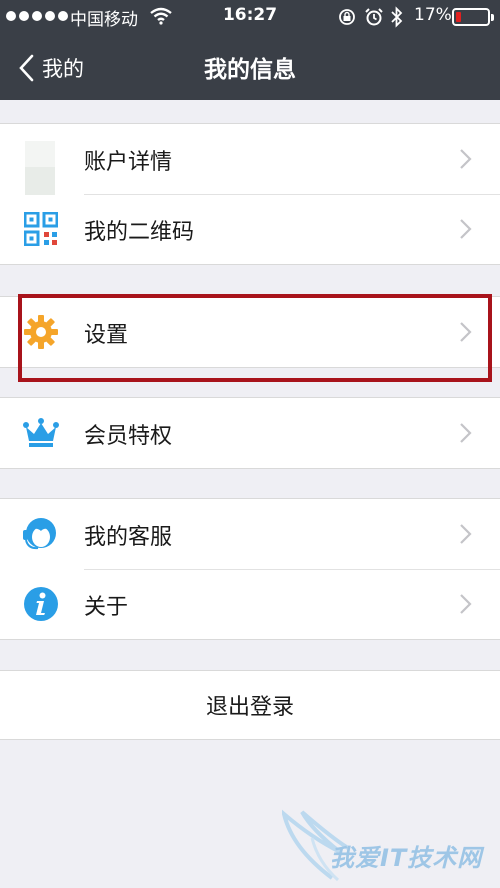 The image size is (500, 888). Describe the element at coordinates (250, 534) in the screenshot. I see `list-item-customer-service: 我的客服` at that location.